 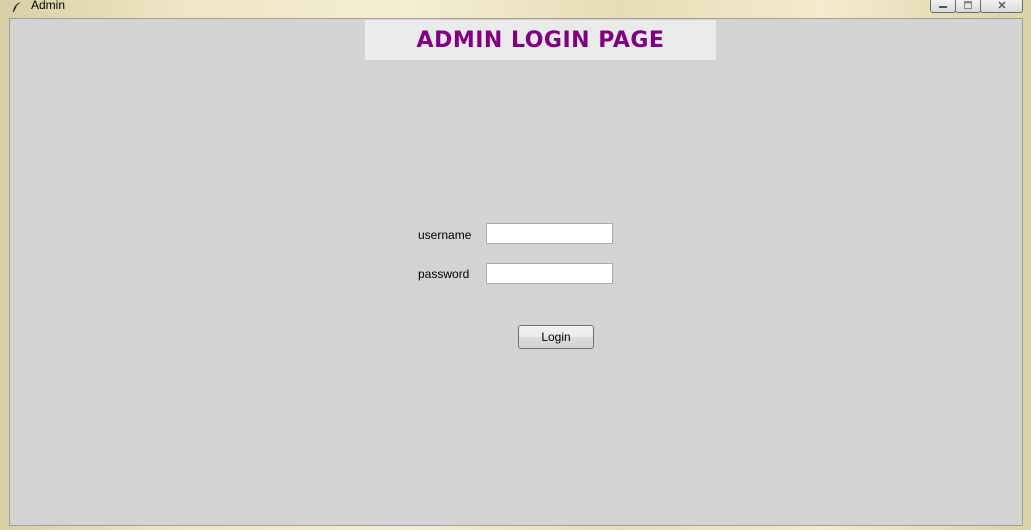 I want to click on page-title: ADMIN LOGIN PAGE, so click(x=540, y=40).